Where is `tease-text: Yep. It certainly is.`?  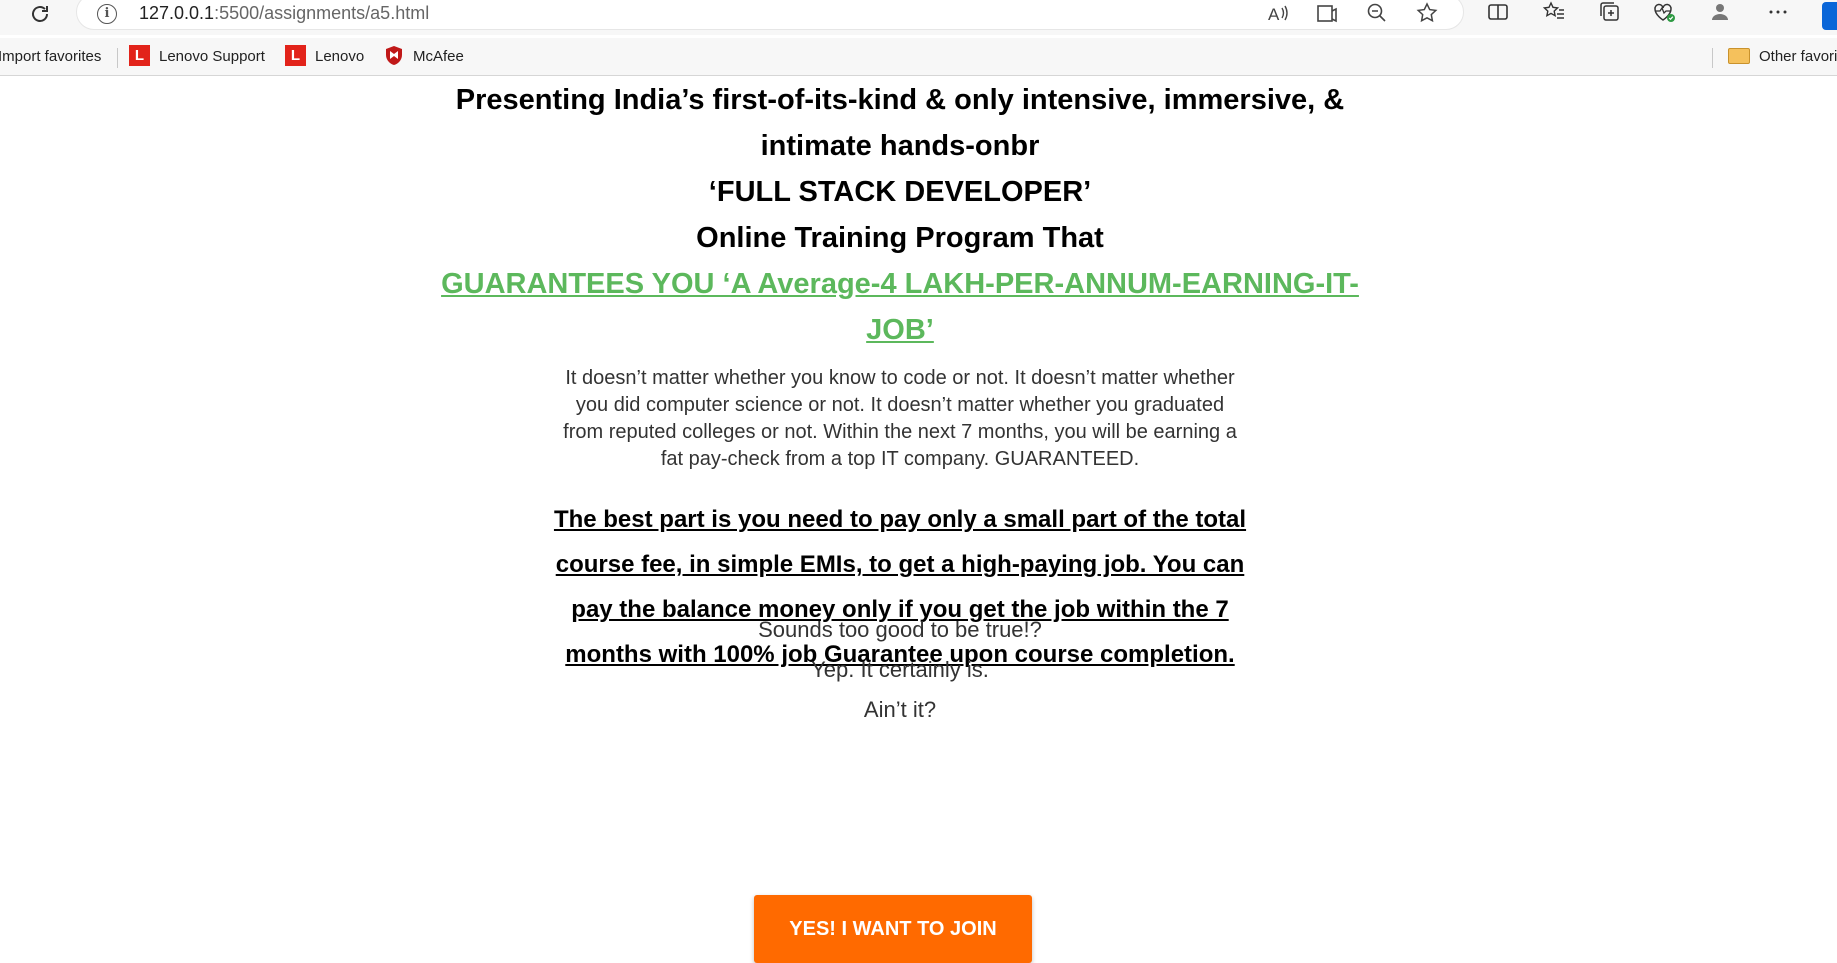
tease-text: Yep. It certainly is. is located at coordinates (900, 669).